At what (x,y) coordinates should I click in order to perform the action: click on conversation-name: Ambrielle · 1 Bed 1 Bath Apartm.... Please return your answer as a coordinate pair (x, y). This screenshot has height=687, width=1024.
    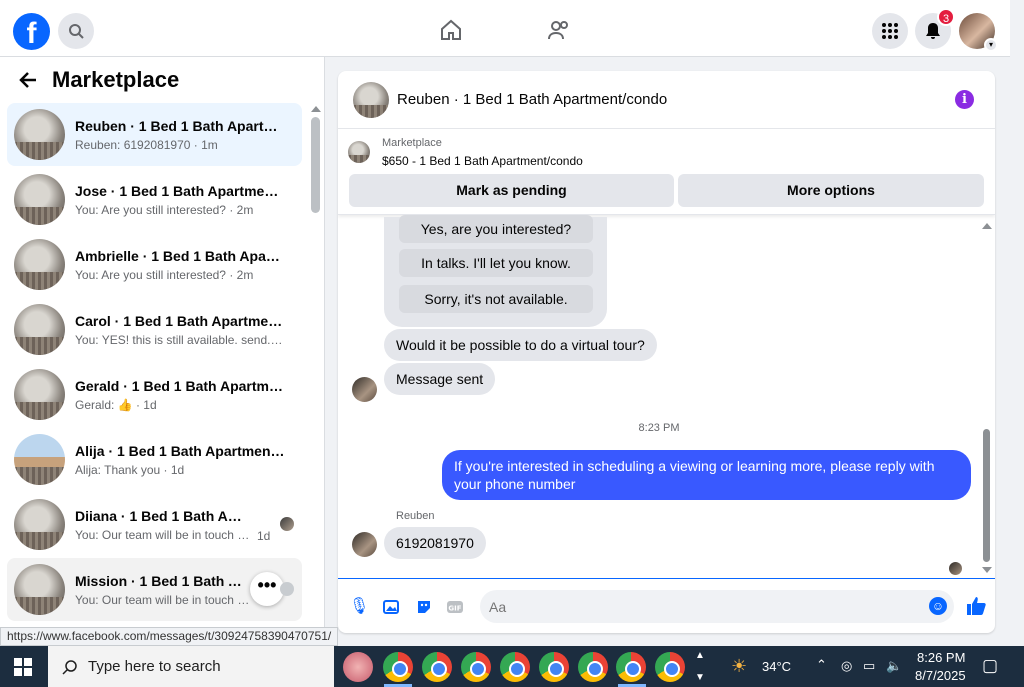
    Looking at the image, I should click on (180, 255).